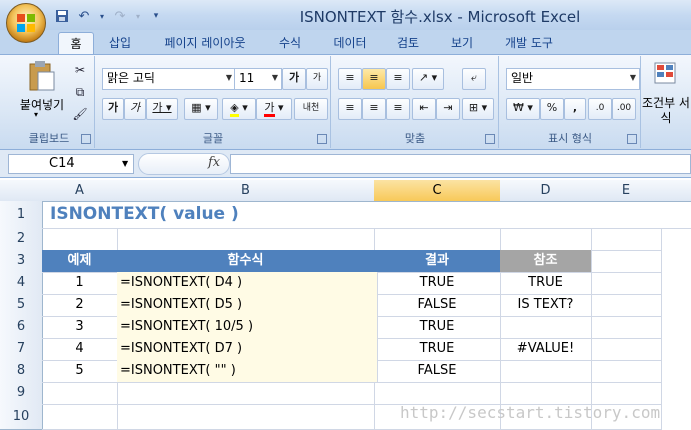 The image size is (691, 430). Describe the element at coordinates (21, 349) in the screenshot. I see `row-header-7: 7` at that location.